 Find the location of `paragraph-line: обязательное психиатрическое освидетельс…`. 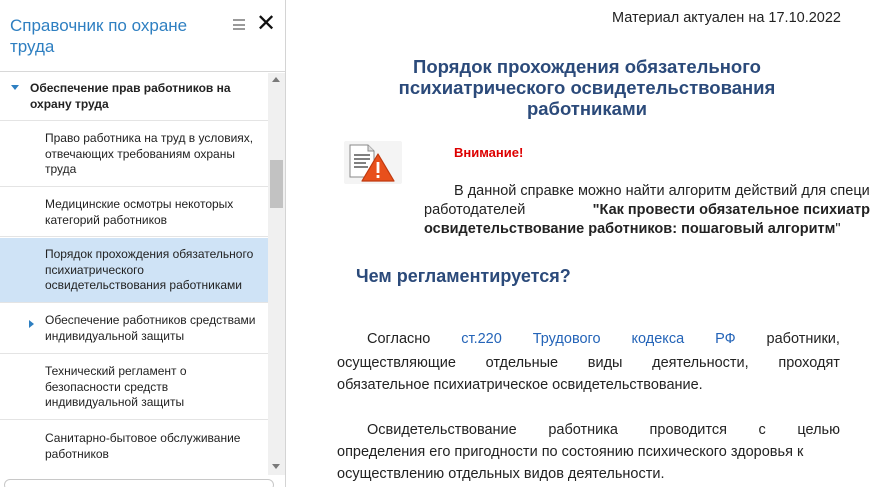

paragraph-line: обязательное психиатрическое освидетельс… is located at coordinates (520, 385).